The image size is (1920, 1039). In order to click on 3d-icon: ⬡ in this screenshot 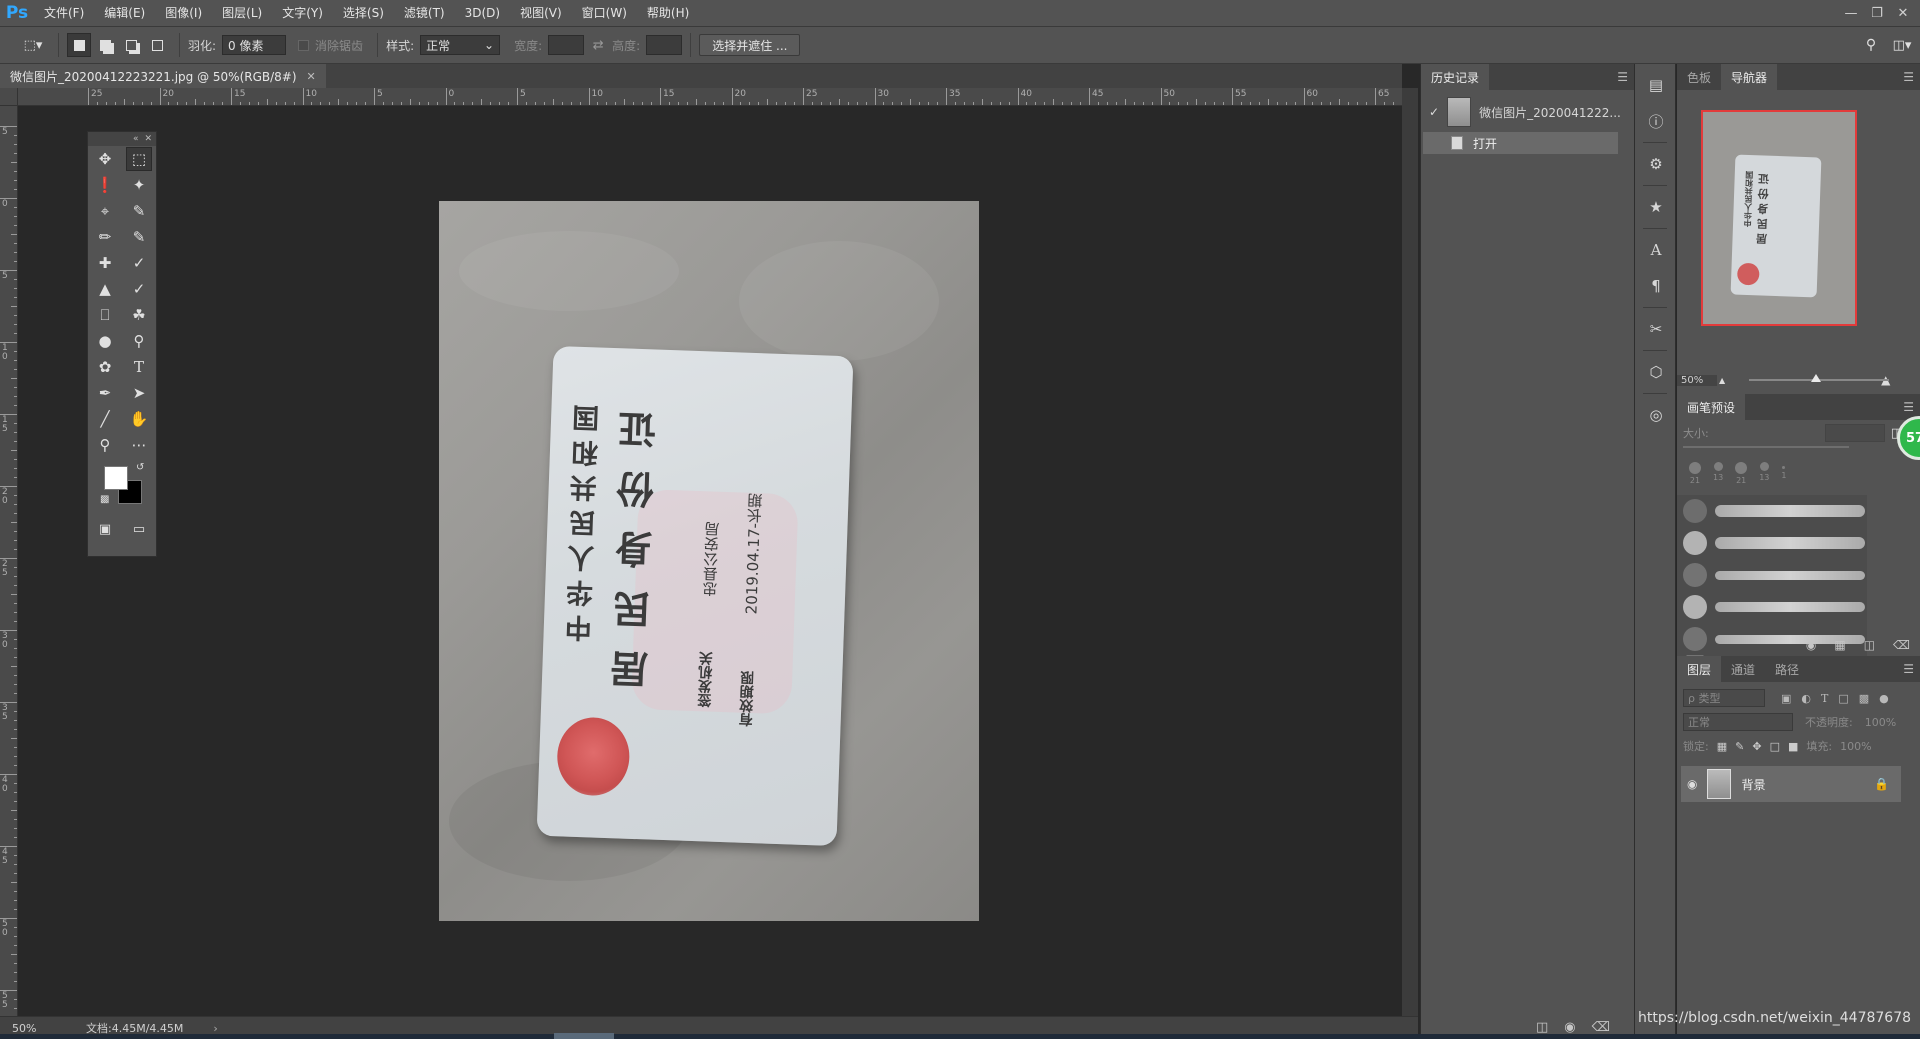, I will do `click(1656, 372)`.